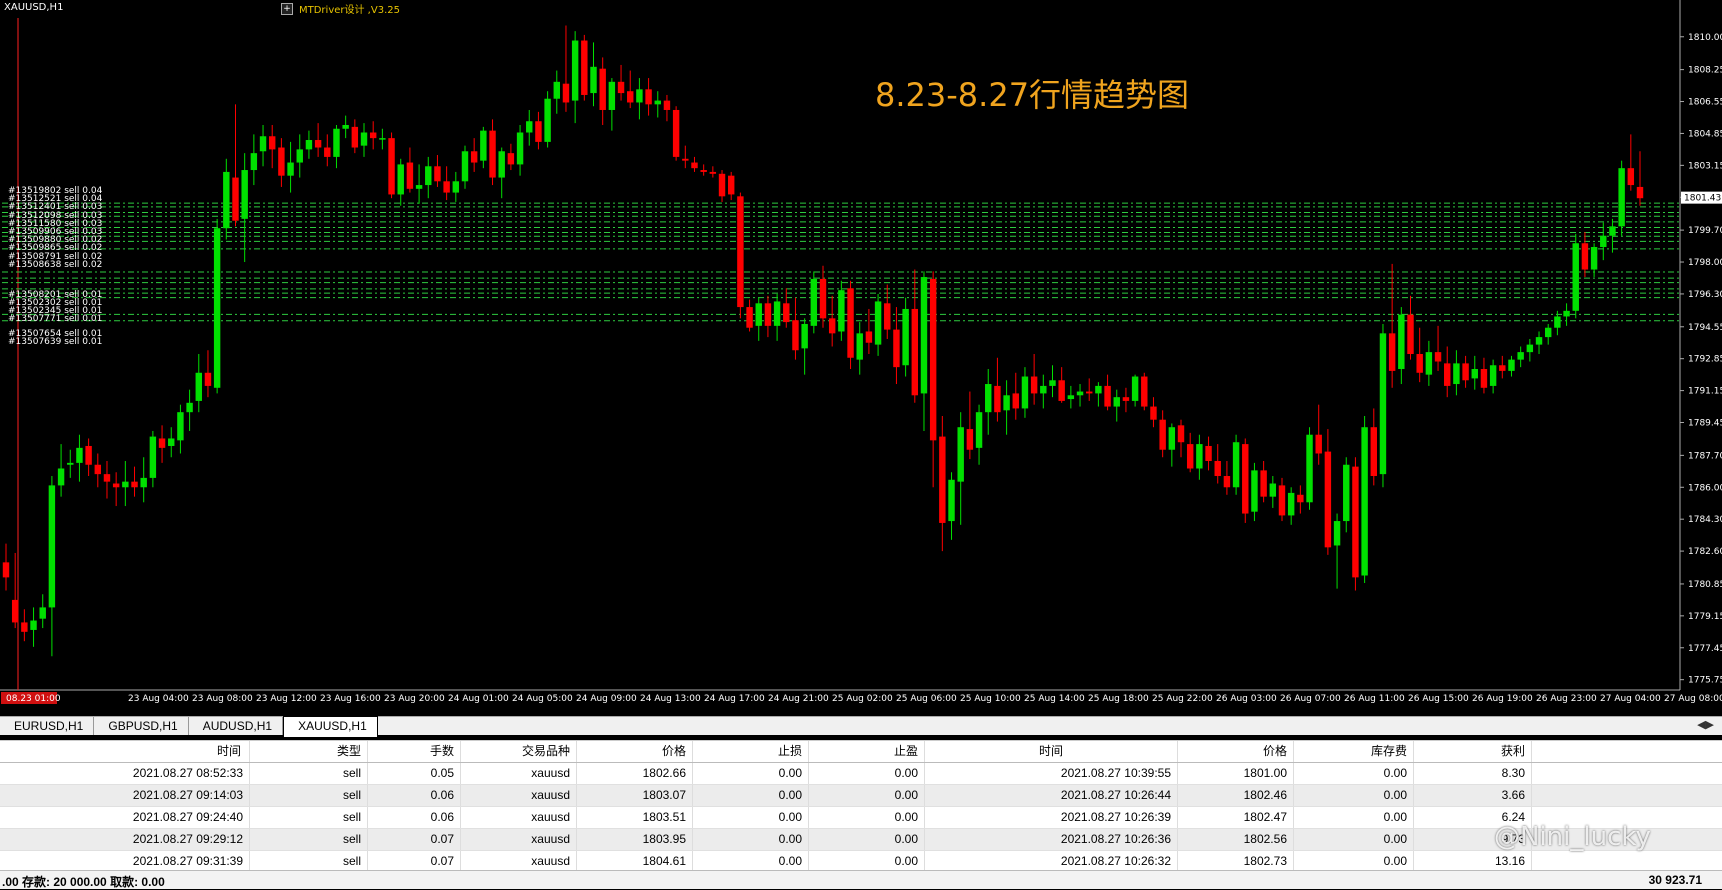 The image size is (1722, 890). What do you see at coordinates (1705, 456) in the screenshot?
I see `price-tick-label: 1787.70` at bounding box center [1705, 456].